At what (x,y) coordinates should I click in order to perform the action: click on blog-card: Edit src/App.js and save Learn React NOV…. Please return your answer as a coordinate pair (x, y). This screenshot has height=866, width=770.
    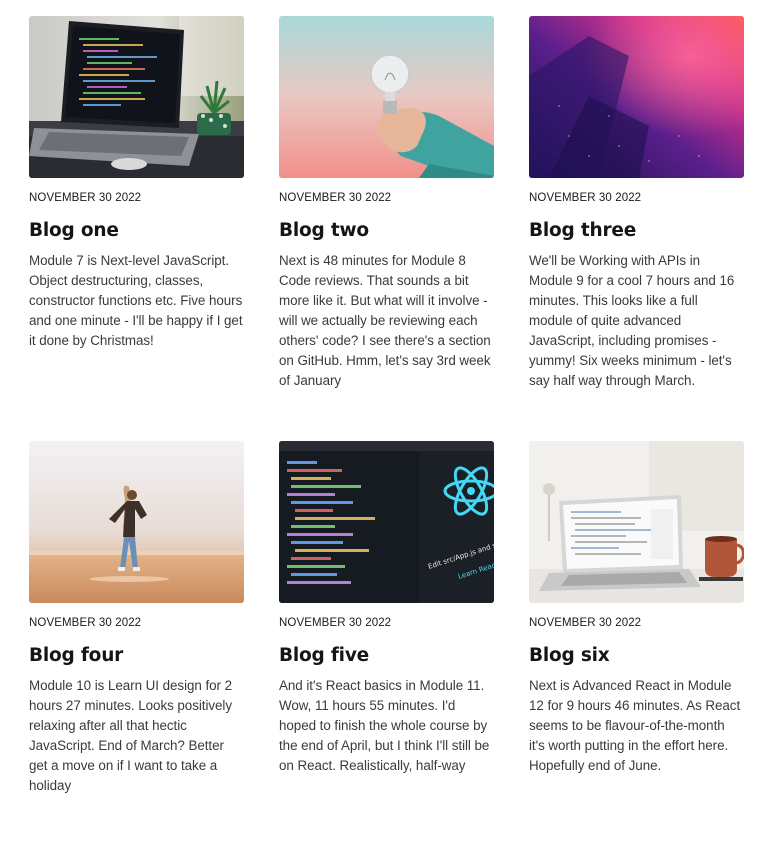
    Looking at the image, I should click on (386, 653).